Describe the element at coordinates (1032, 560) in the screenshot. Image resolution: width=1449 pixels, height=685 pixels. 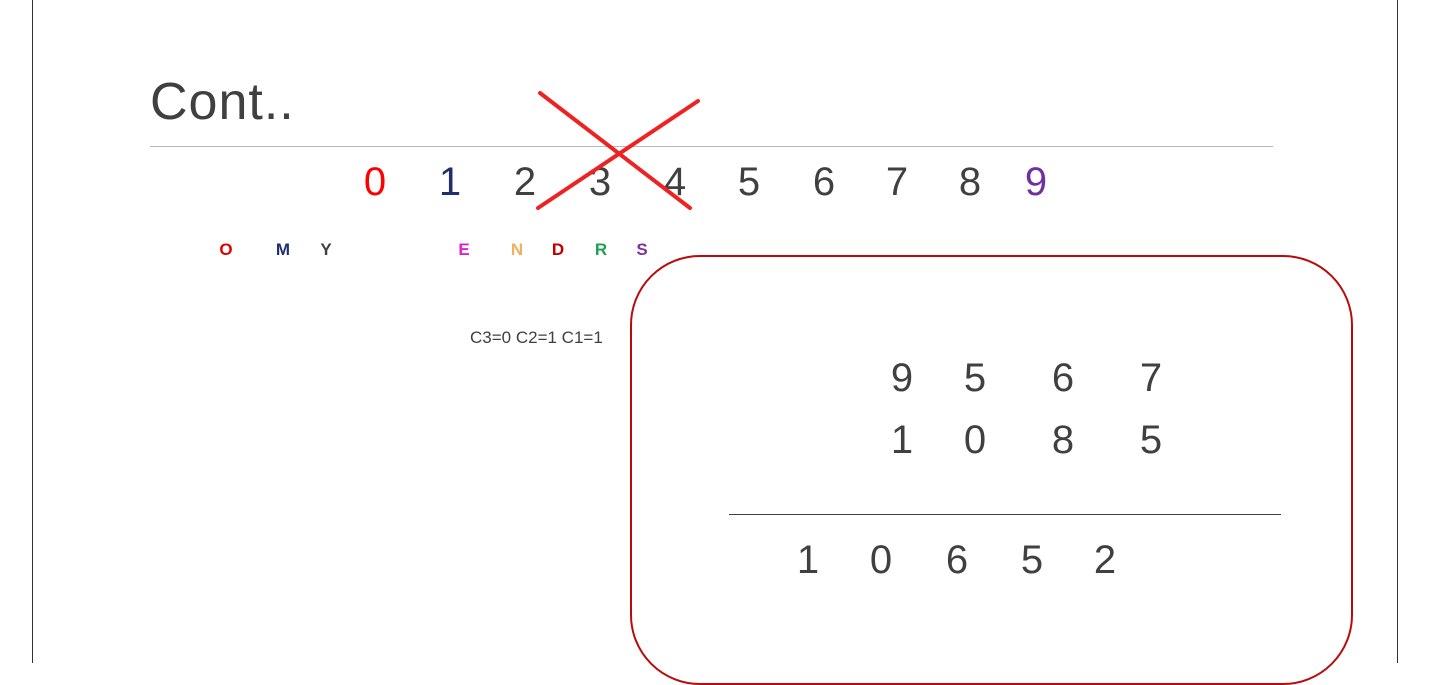
I see `sum-digit: 5` at that location.